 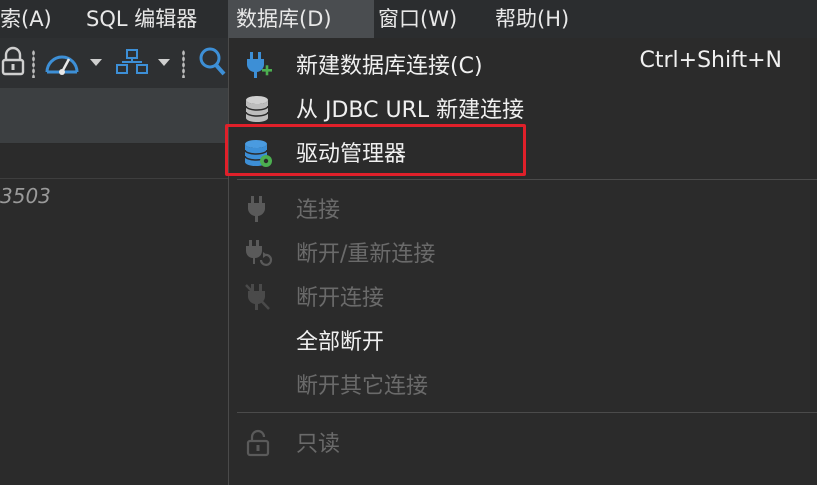 What do you see at coordinates (258, 209) in the screenshot?
I see `plug-icon` at bounding box center [258, 209].